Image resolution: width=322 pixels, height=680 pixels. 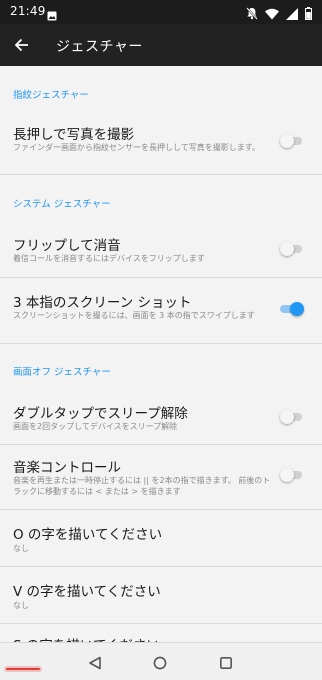 What do you see at coordinates (226, 664) in the screenshot?
I see `nav-recents-icon` at bounding box center [226, 664].